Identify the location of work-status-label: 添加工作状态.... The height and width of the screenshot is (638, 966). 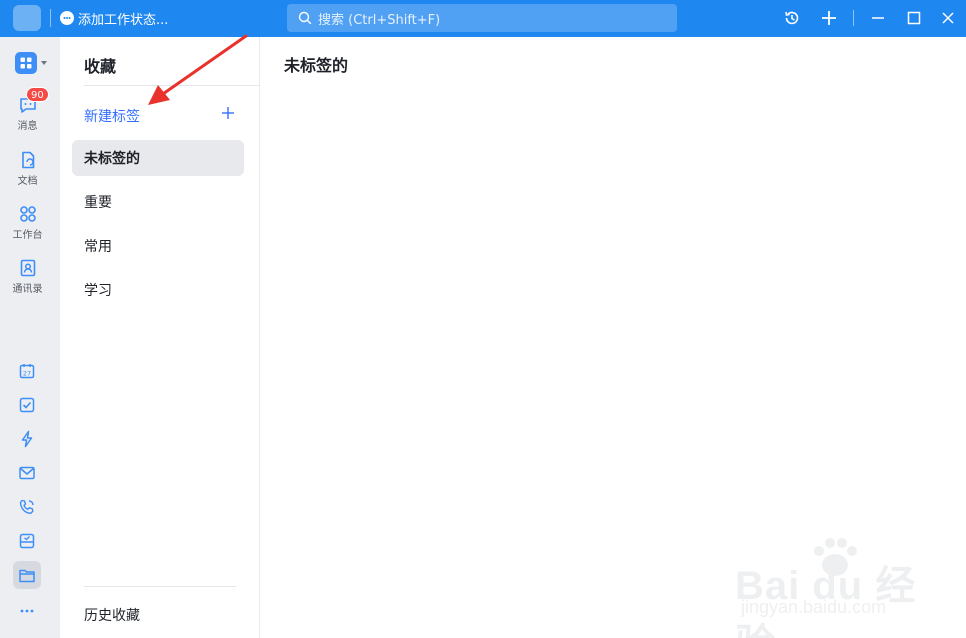
(123, 20).